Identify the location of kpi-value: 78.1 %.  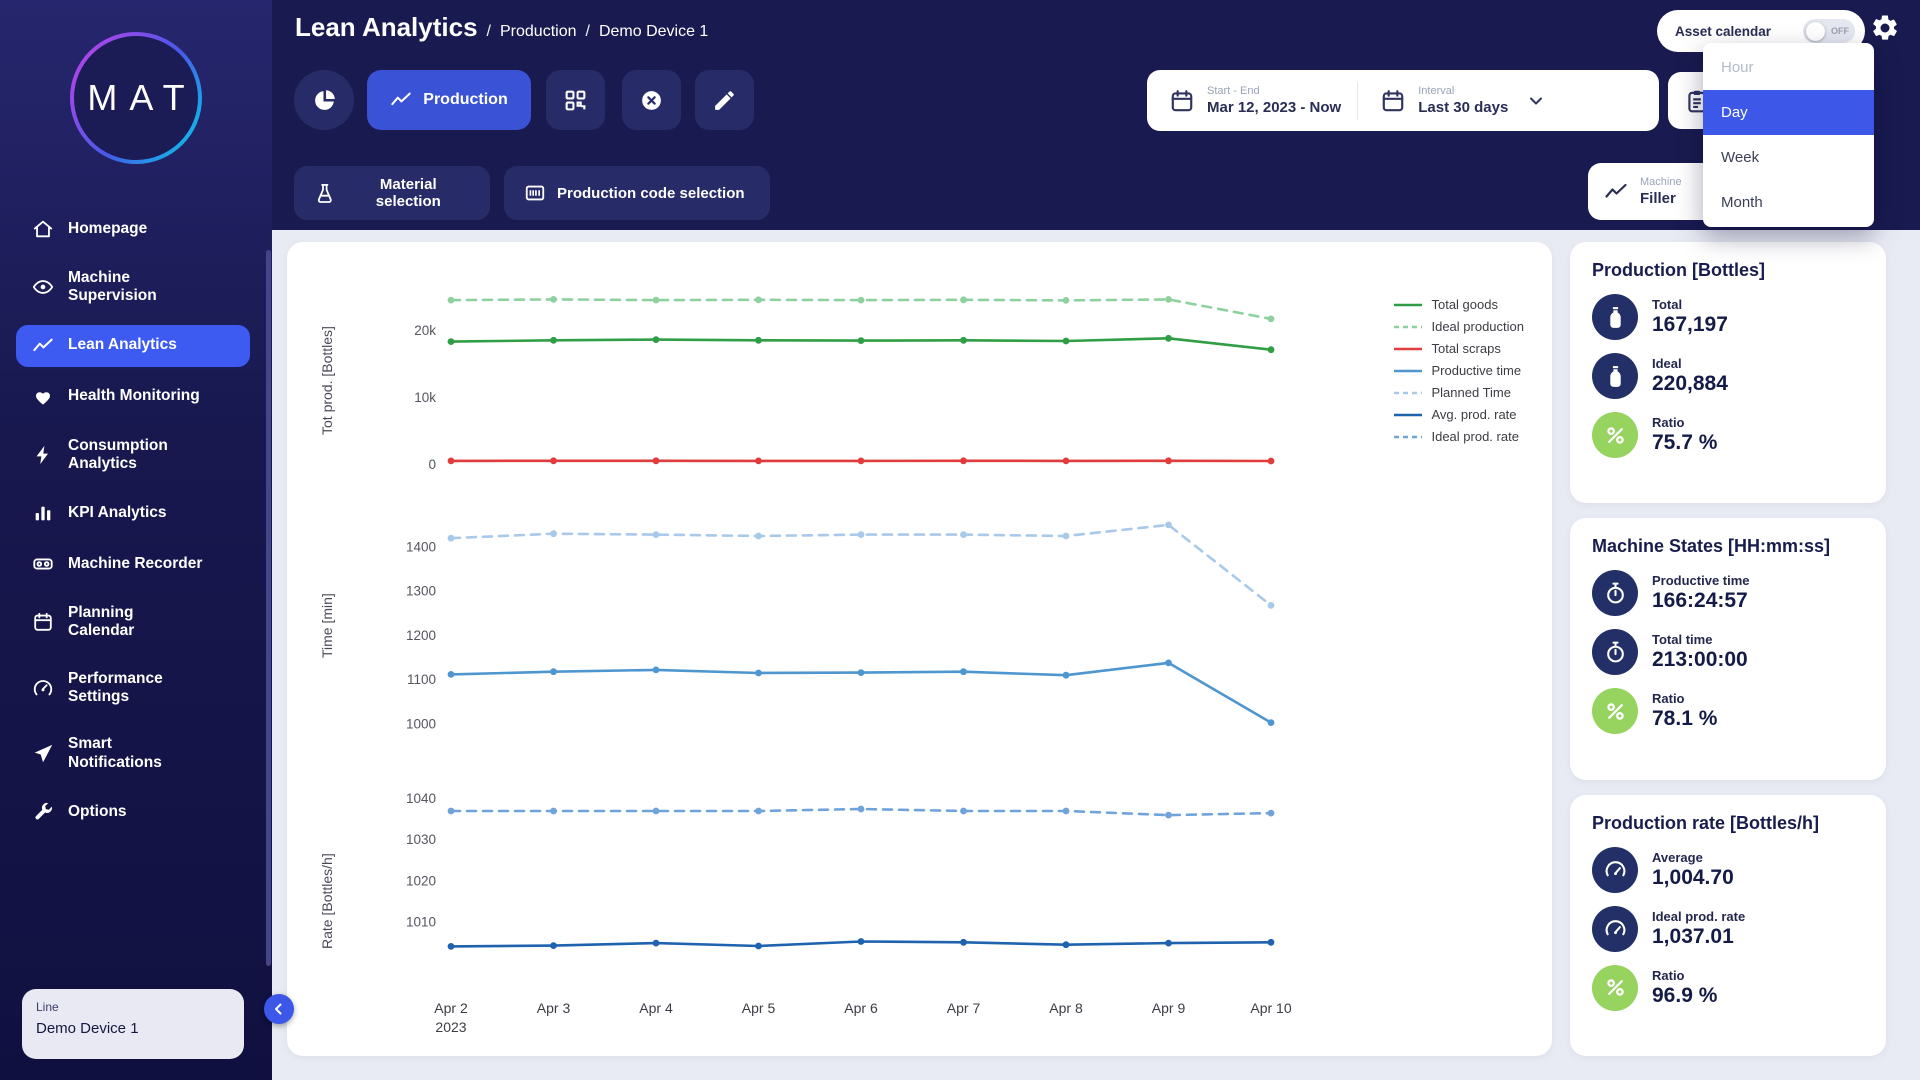
(1685, 719).